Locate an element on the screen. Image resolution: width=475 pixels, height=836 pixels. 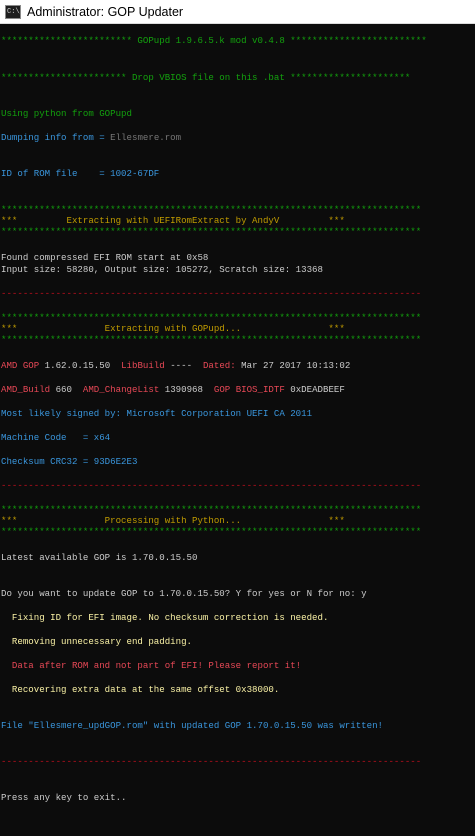
checksum-line: Checksum CRC32 = 93D6E2E3 is located at coordinates (69, 461).